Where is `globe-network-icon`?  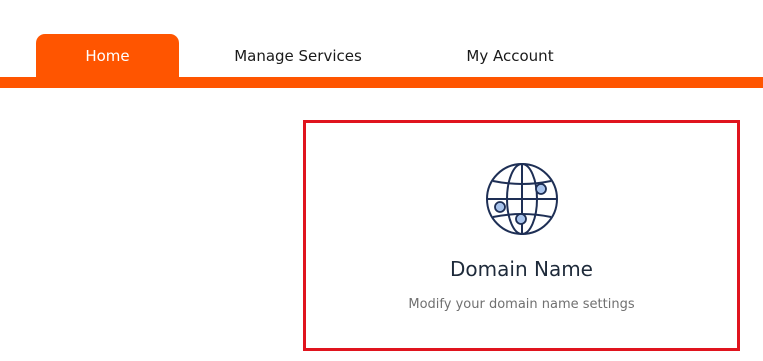 globe-network-icon is located at coordinates (522, 199).